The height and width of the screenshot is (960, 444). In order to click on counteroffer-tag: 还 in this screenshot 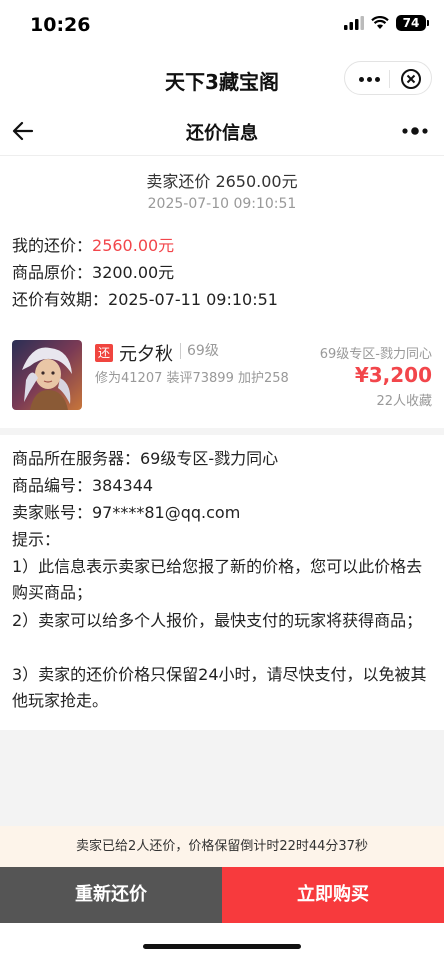, I will do `click(104, 353)`.